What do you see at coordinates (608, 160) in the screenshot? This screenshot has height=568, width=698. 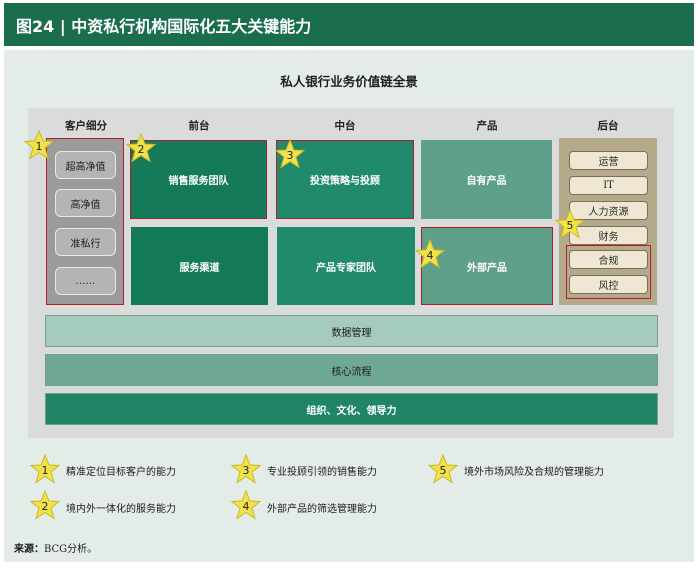 I see `back-item-ops: 运营` at bounding box center [608, 160].